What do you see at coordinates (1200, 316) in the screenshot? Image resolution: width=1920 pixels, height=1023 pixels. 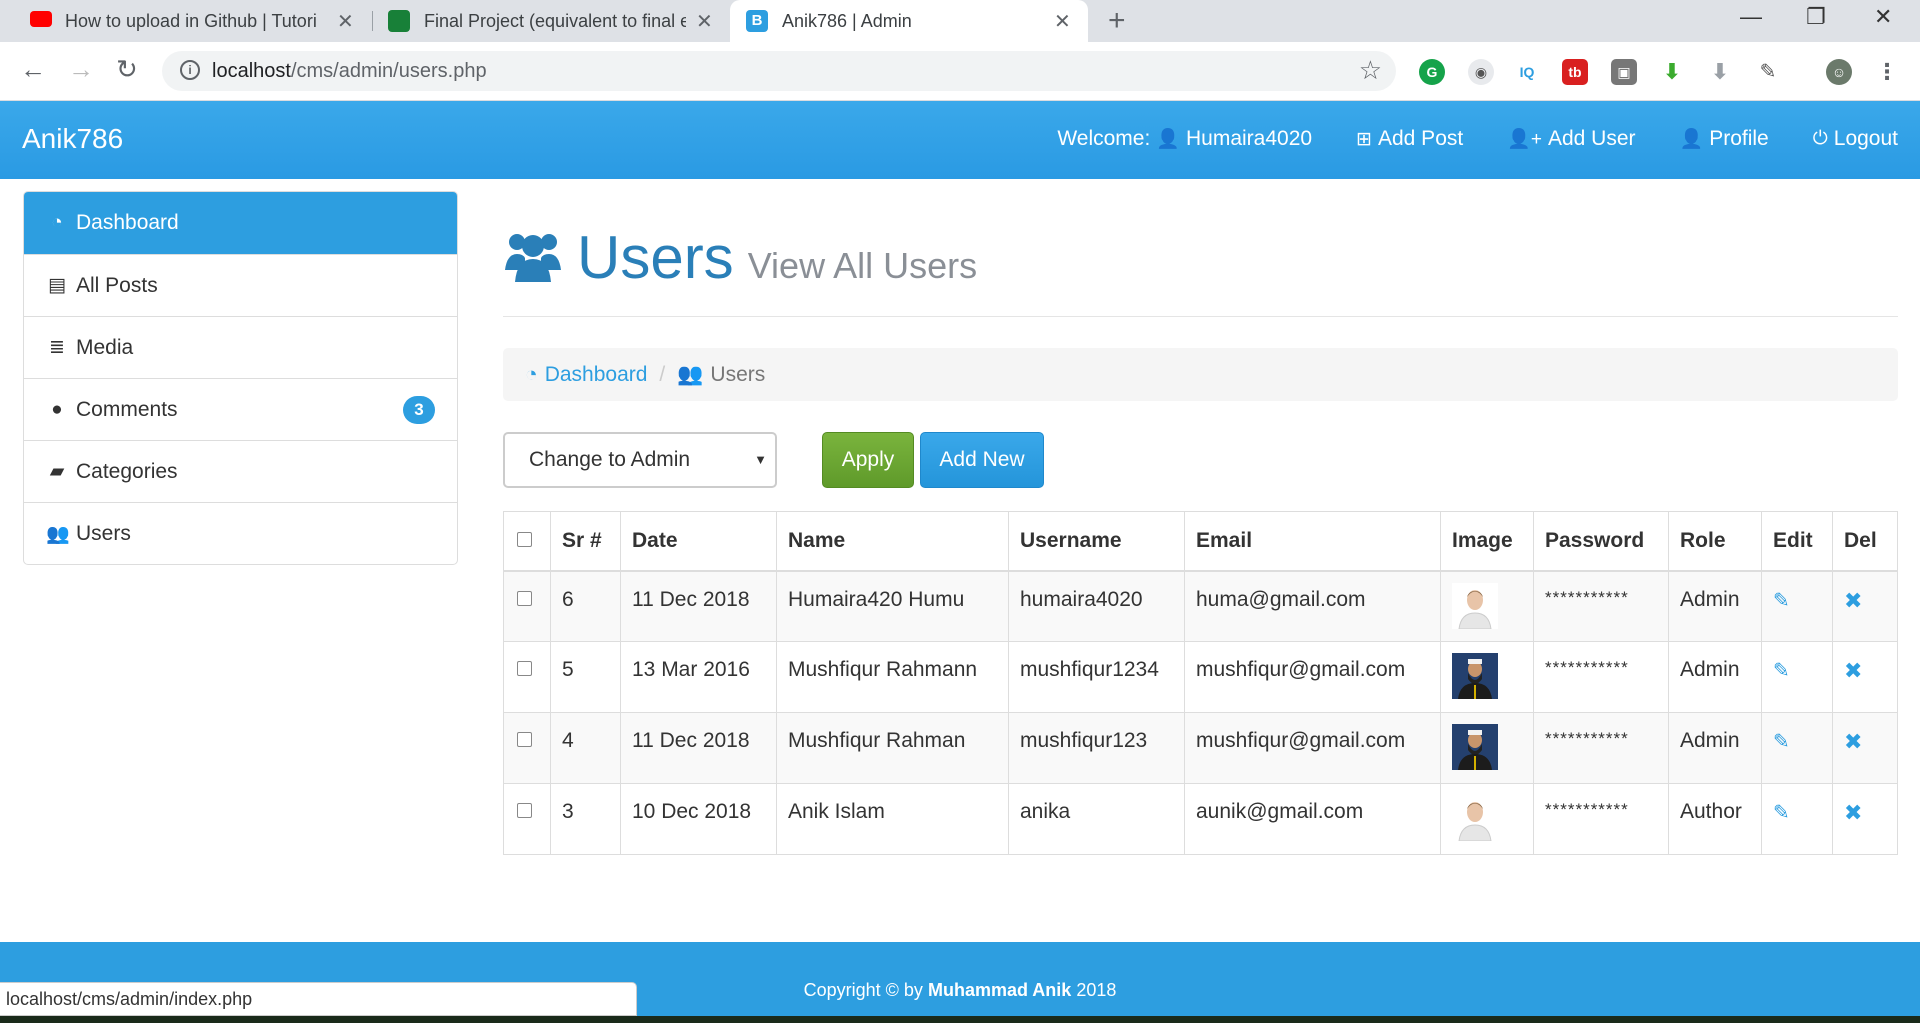 I see `header-divider` at bounding box center [1200, 316].